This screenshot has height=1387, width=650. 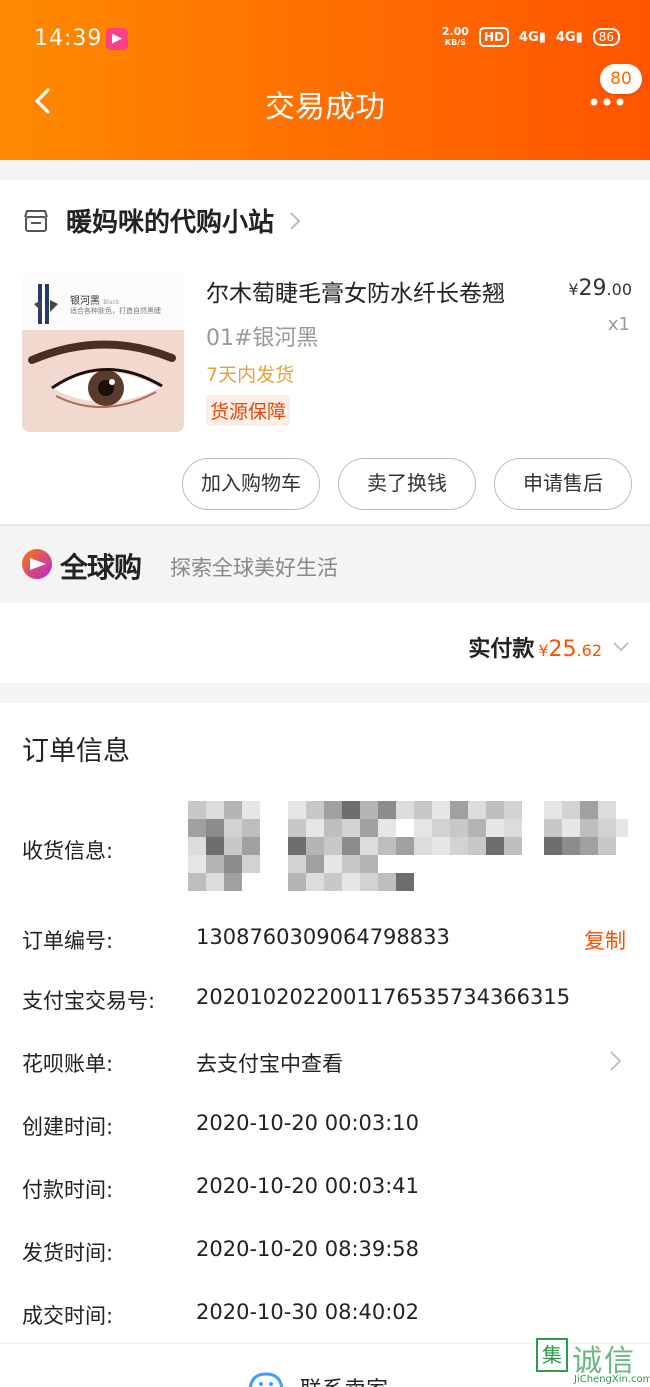 What do you see at coordinates (355, 291) in the screenshot?
I see `product-title: 尔木萄睫毛膏女防水纤长卷翘` at bounding box center [355, 291].